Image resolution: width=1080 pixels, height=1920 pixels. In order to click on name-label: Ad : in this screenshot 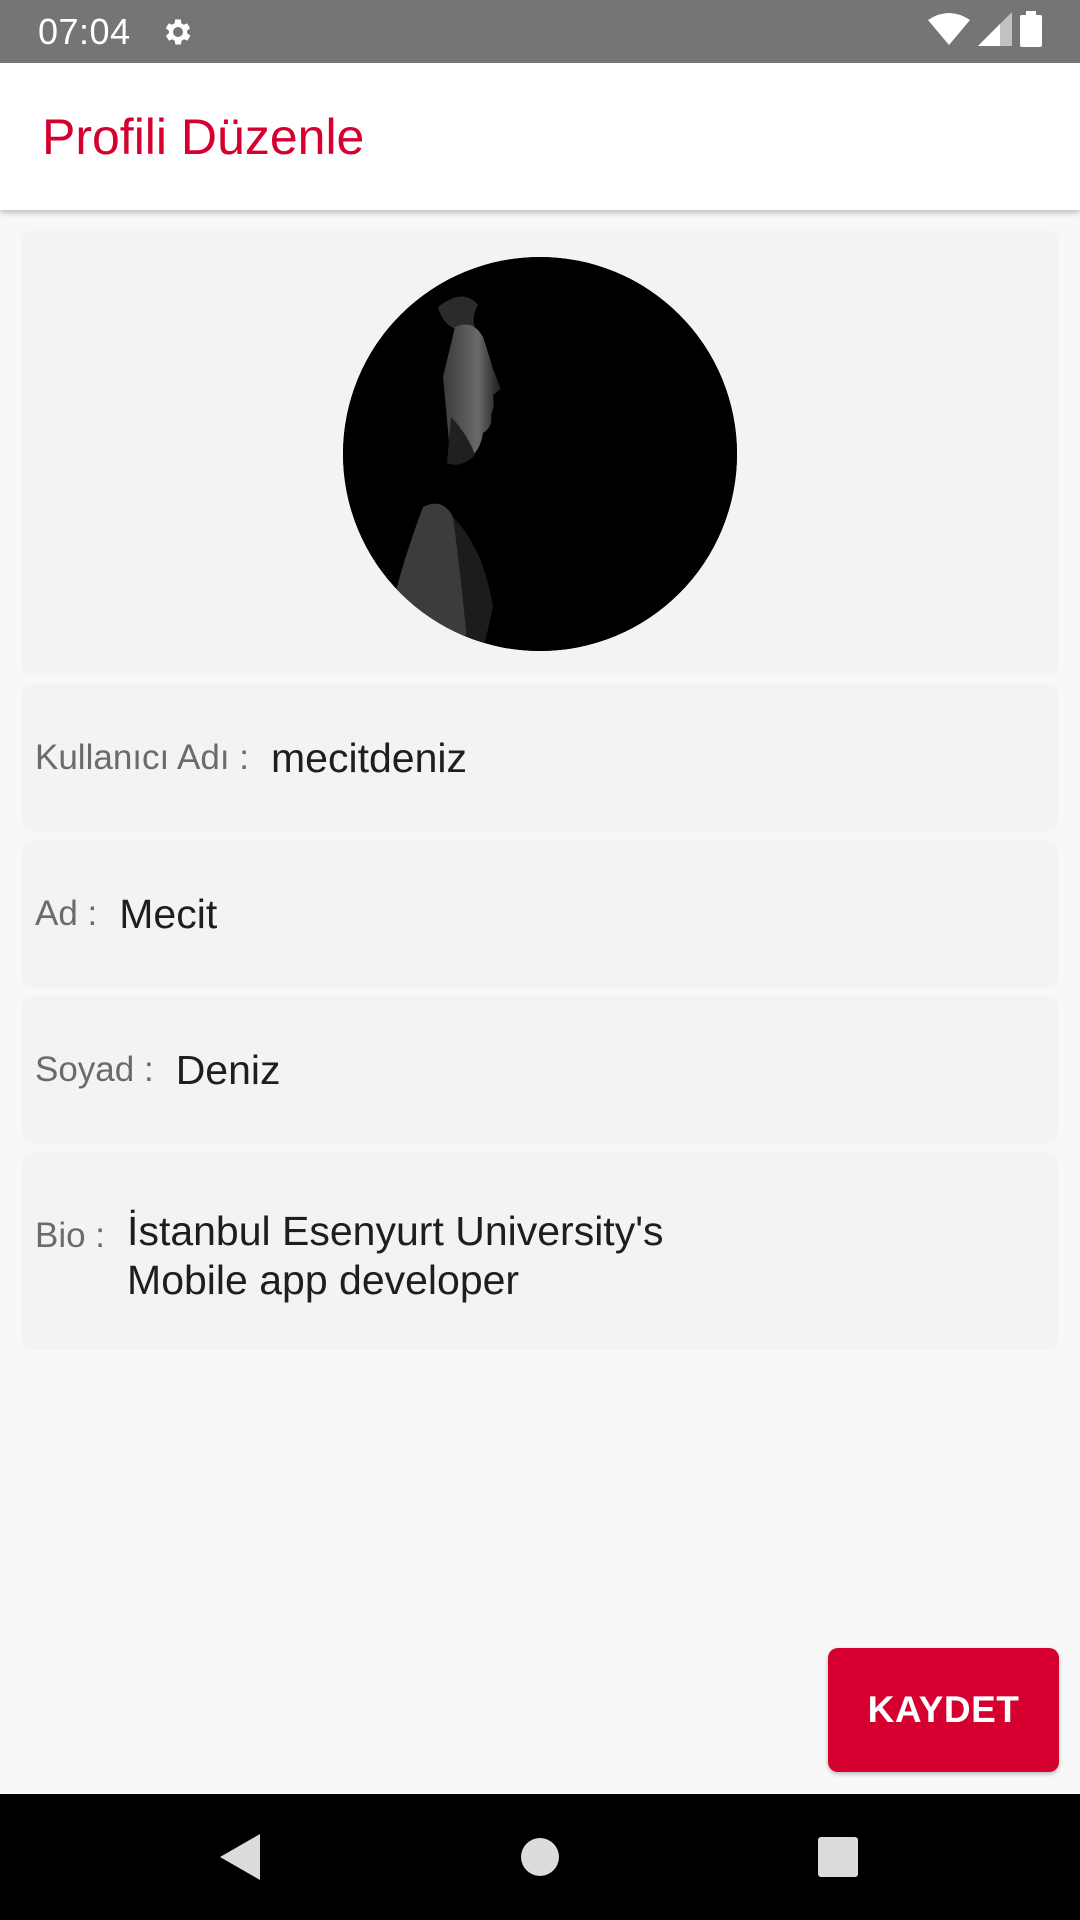, I will do `click(66, 913)`.